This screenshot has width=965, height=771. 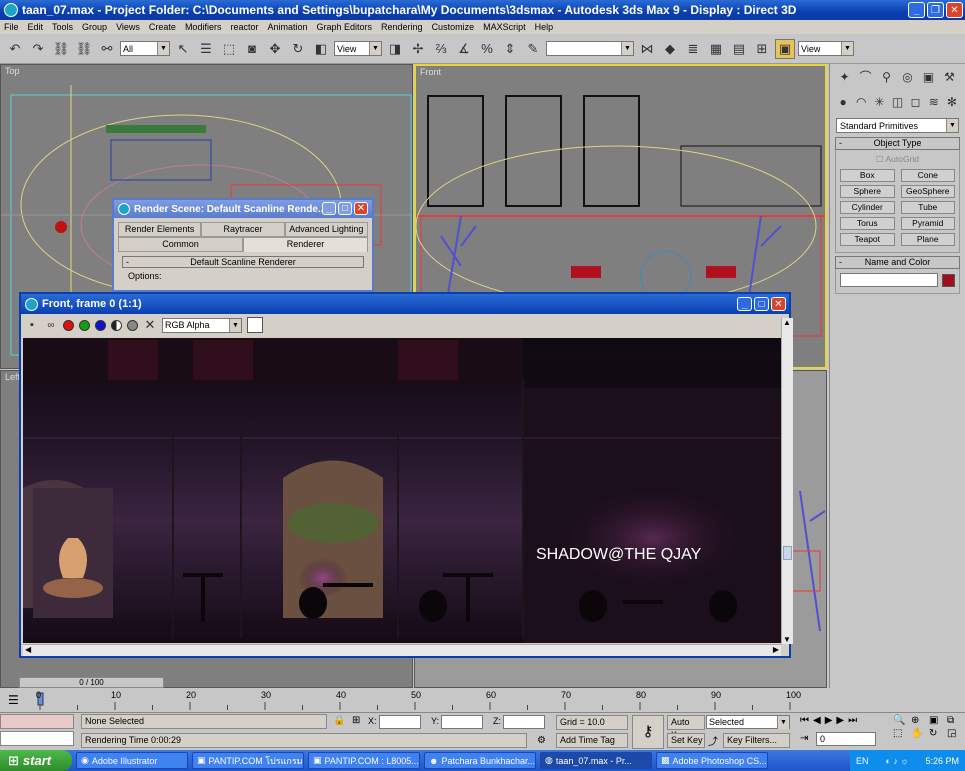 I want to click on render-horizontal-scrollbar: ◀ ▶, so click(x=402, y=650).